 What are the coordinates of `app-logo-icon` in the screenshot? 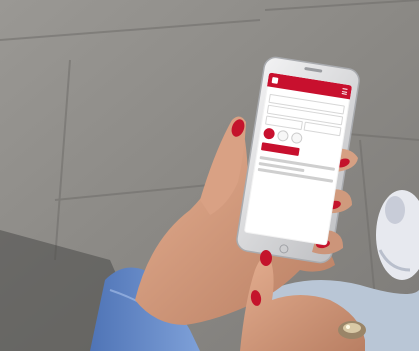 It's located at (275, 80).